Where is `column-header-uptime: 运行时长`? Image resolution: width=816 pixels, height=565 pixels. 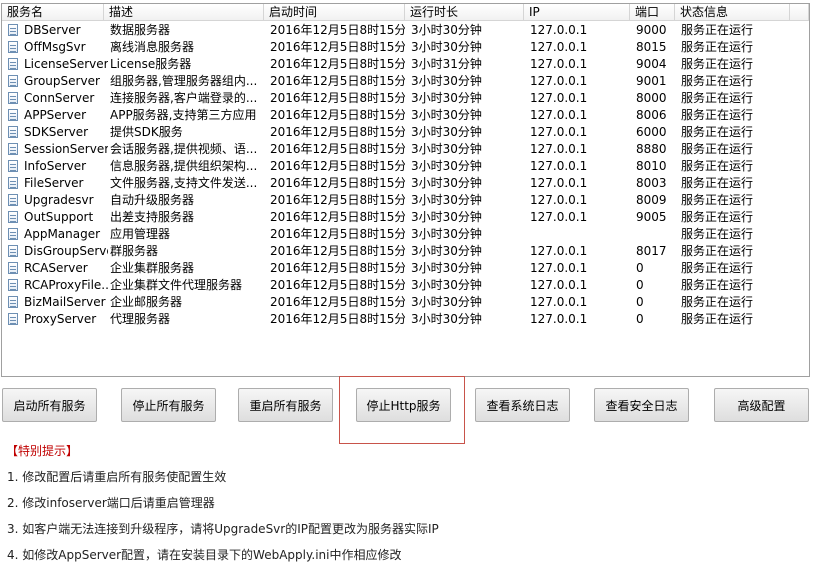
column-header-uptime: 运行时长 is located at coordinates (464, 12).